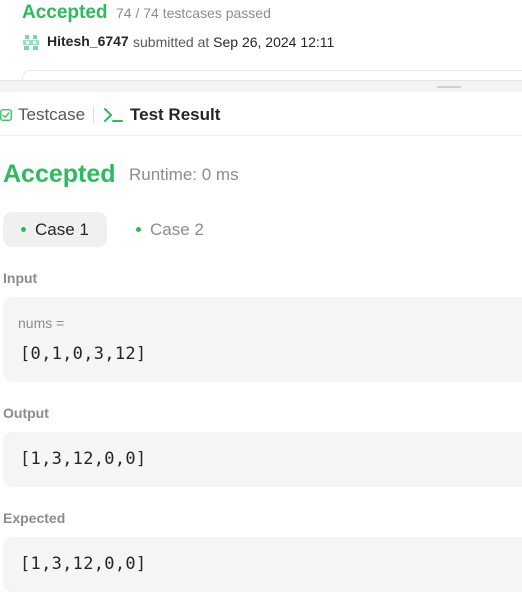 This screenshot has height=594, width=522. I want to click on drag-handle-icon, so click(449, 87).